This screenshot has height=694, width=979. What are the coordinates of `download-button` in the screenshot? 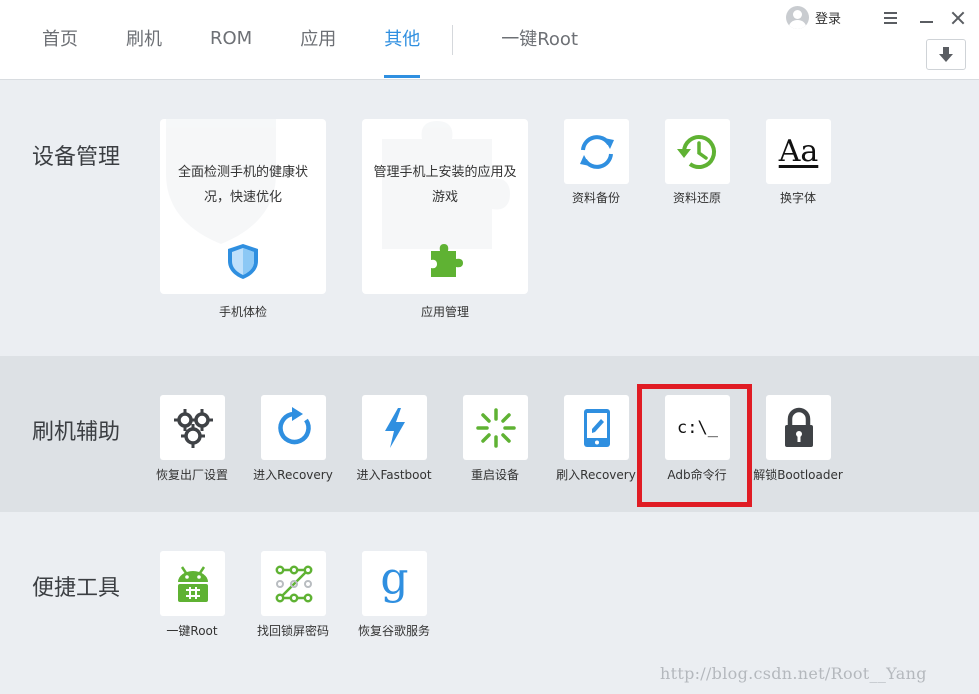 It's located at (946, 54).